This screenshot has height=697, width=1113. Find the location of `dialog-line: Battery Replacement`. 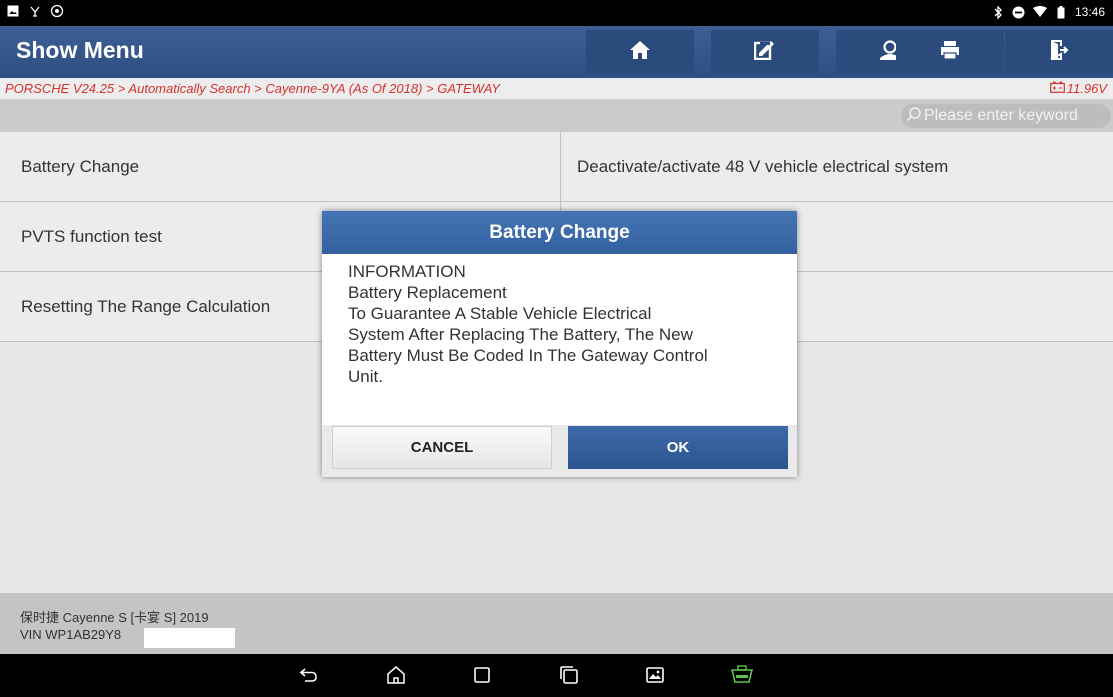

dialog-line: Battery Replacement is located at coordinates (427, 292).